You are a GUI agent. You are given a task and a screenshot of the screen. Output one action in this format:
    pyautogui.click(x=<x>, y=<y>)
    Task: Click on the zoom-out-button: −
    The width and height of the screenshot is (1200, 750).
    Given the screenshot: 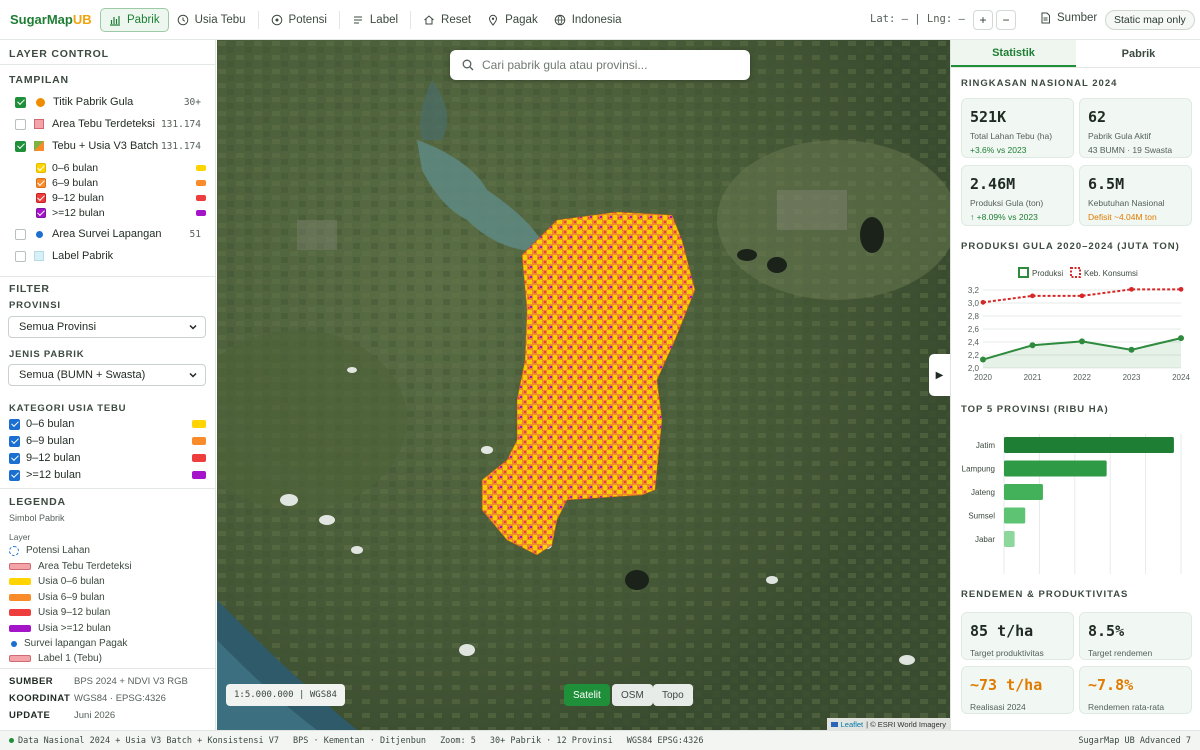 What is the action you would take?
    pyautogui.click(x=1006, y=20)
    